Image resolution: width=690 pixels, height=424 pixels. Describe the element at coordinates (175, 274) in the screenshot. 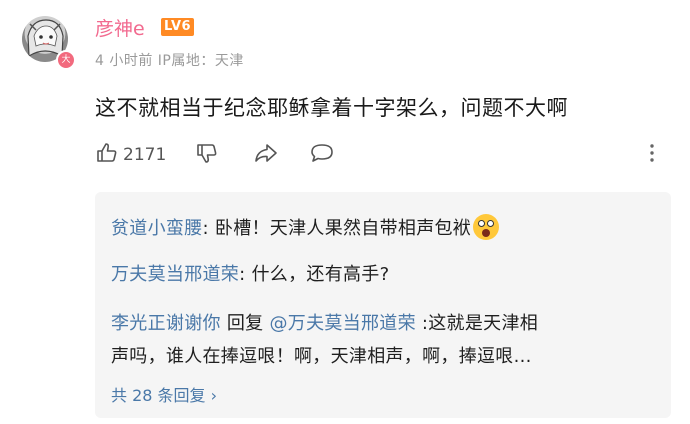

I see `reply-author: 万夫莫当邢道荣` at that location.